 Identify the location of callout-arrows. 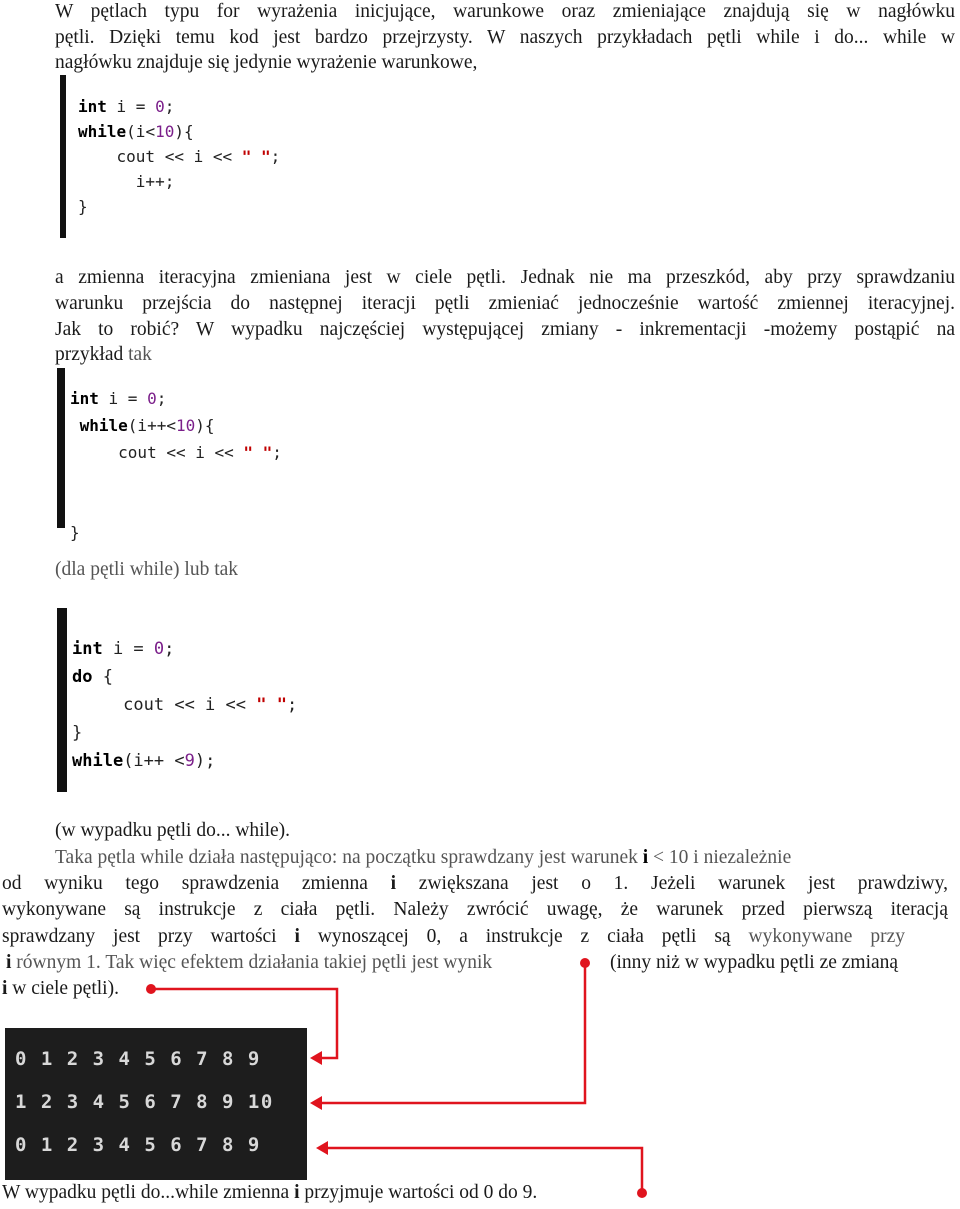
(396, 1078).